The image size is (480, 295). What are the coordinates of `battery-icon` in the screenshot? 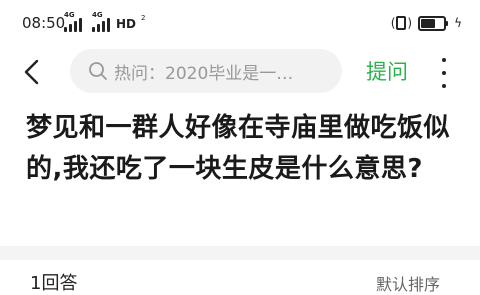 It's located at (433, 23).